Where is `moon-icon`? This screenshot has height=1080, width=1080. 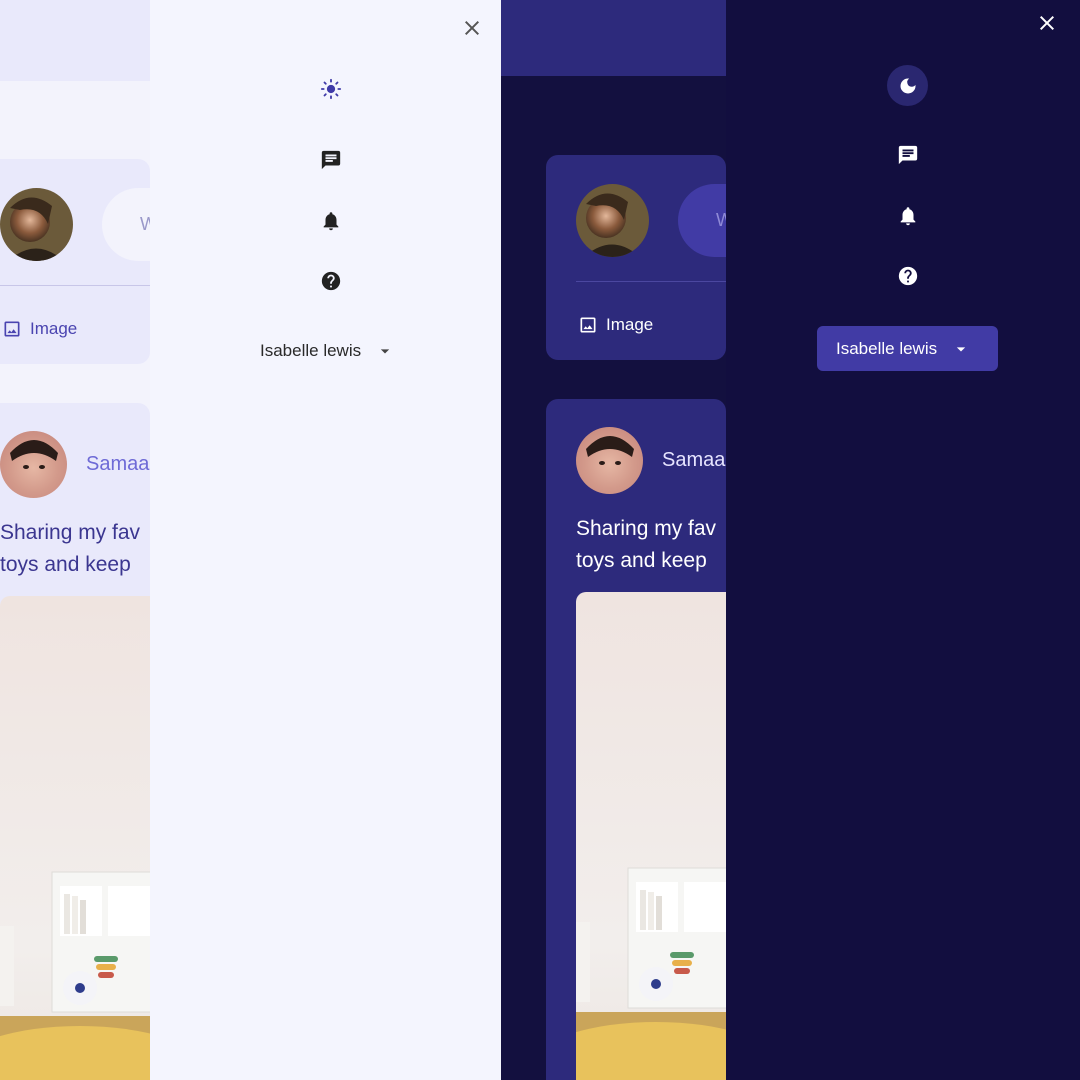
moon-icon is located at coordinates (907, 85).